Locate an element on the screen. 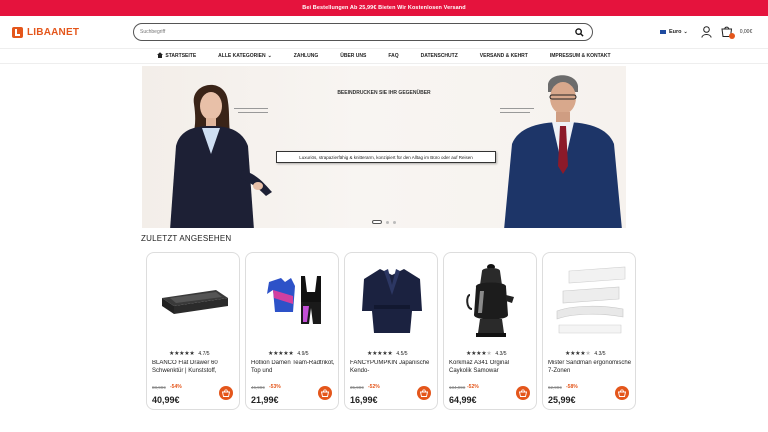  nav-label: ÜBER UNS is located at coordinates (353, 56).